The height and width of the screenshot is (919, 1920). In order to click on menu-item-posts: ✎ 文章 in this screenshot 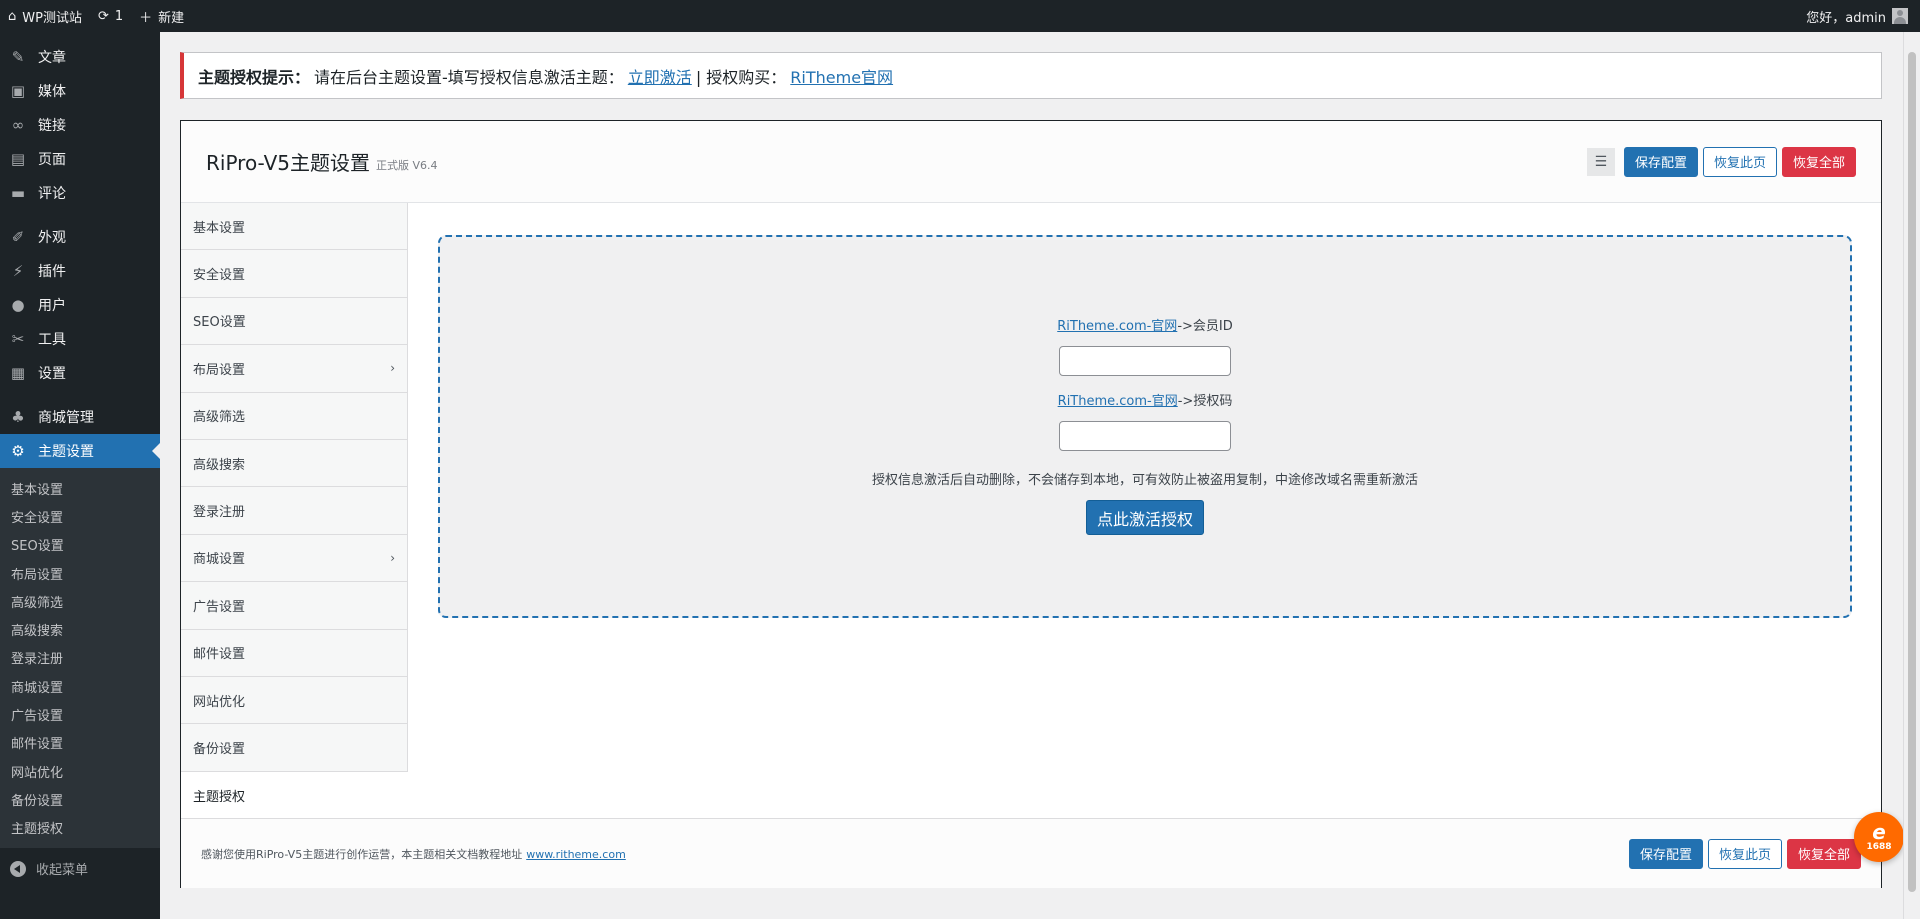, I will do `click(80, 57)`.